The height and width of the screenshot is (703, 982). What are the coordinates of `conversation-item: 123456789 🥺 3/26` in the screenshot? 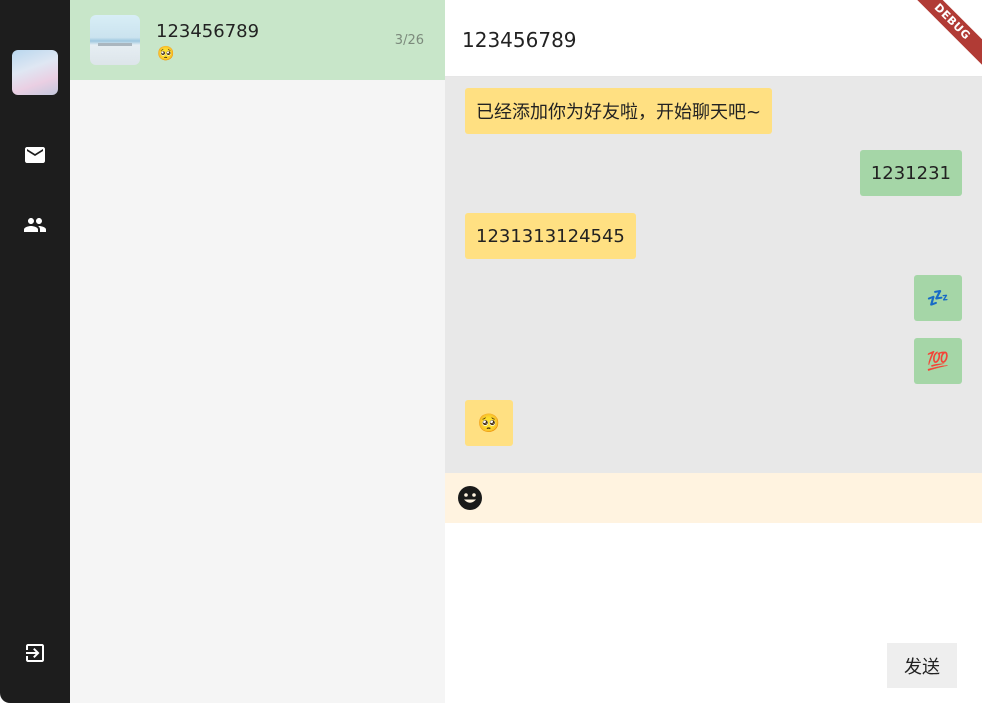 It's located at (257, 40).